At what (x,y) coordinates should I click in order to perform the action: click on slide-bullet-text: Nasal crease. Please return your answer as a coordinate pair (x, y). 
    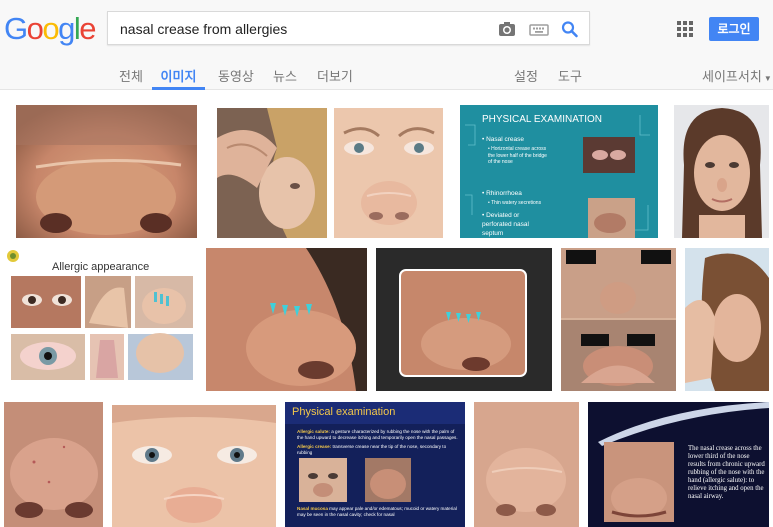
    Looking at the image, I should click on (505, 139).